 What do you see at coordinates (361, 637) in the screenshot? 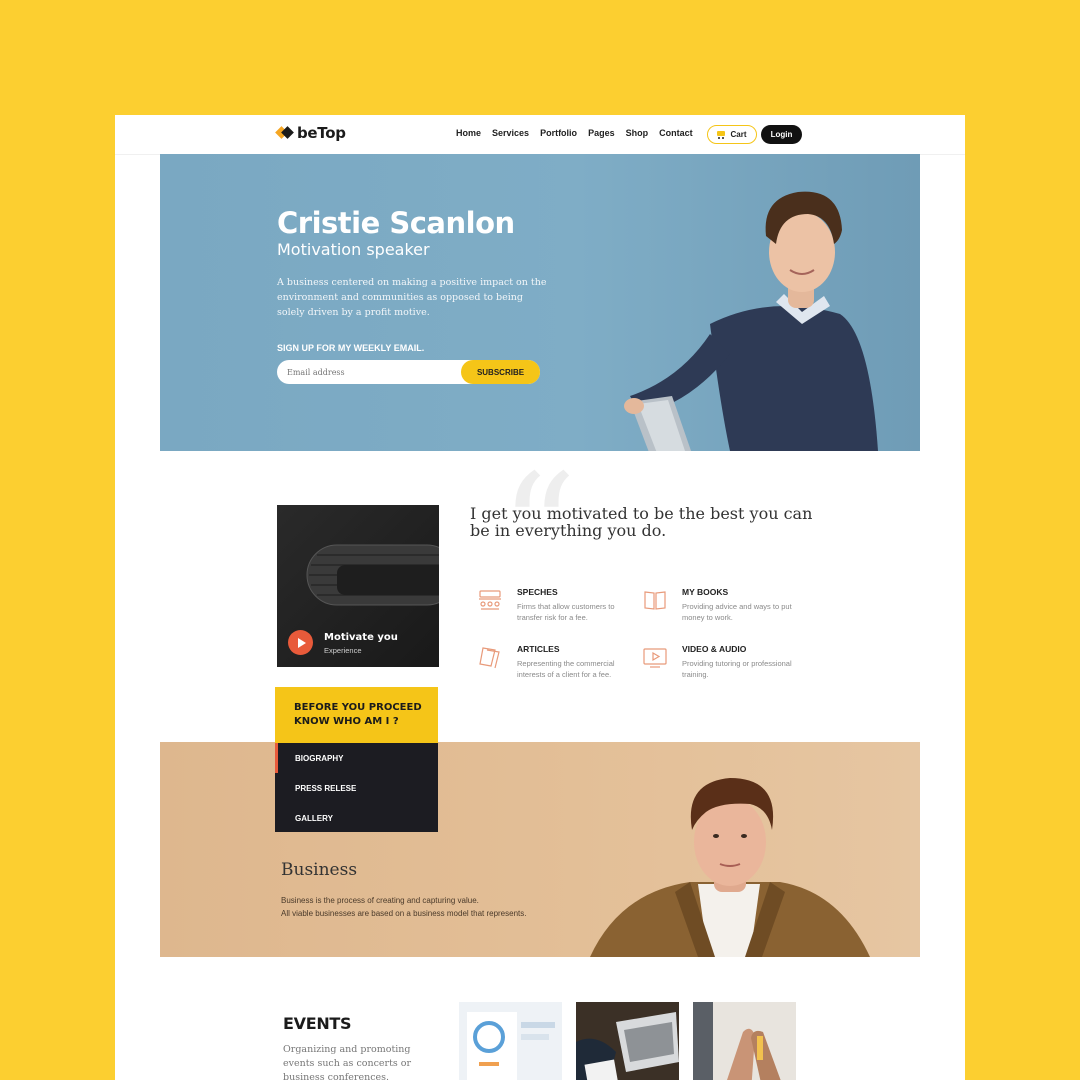
I see `video-title: Motivate you` at bounding box center [361, 637].